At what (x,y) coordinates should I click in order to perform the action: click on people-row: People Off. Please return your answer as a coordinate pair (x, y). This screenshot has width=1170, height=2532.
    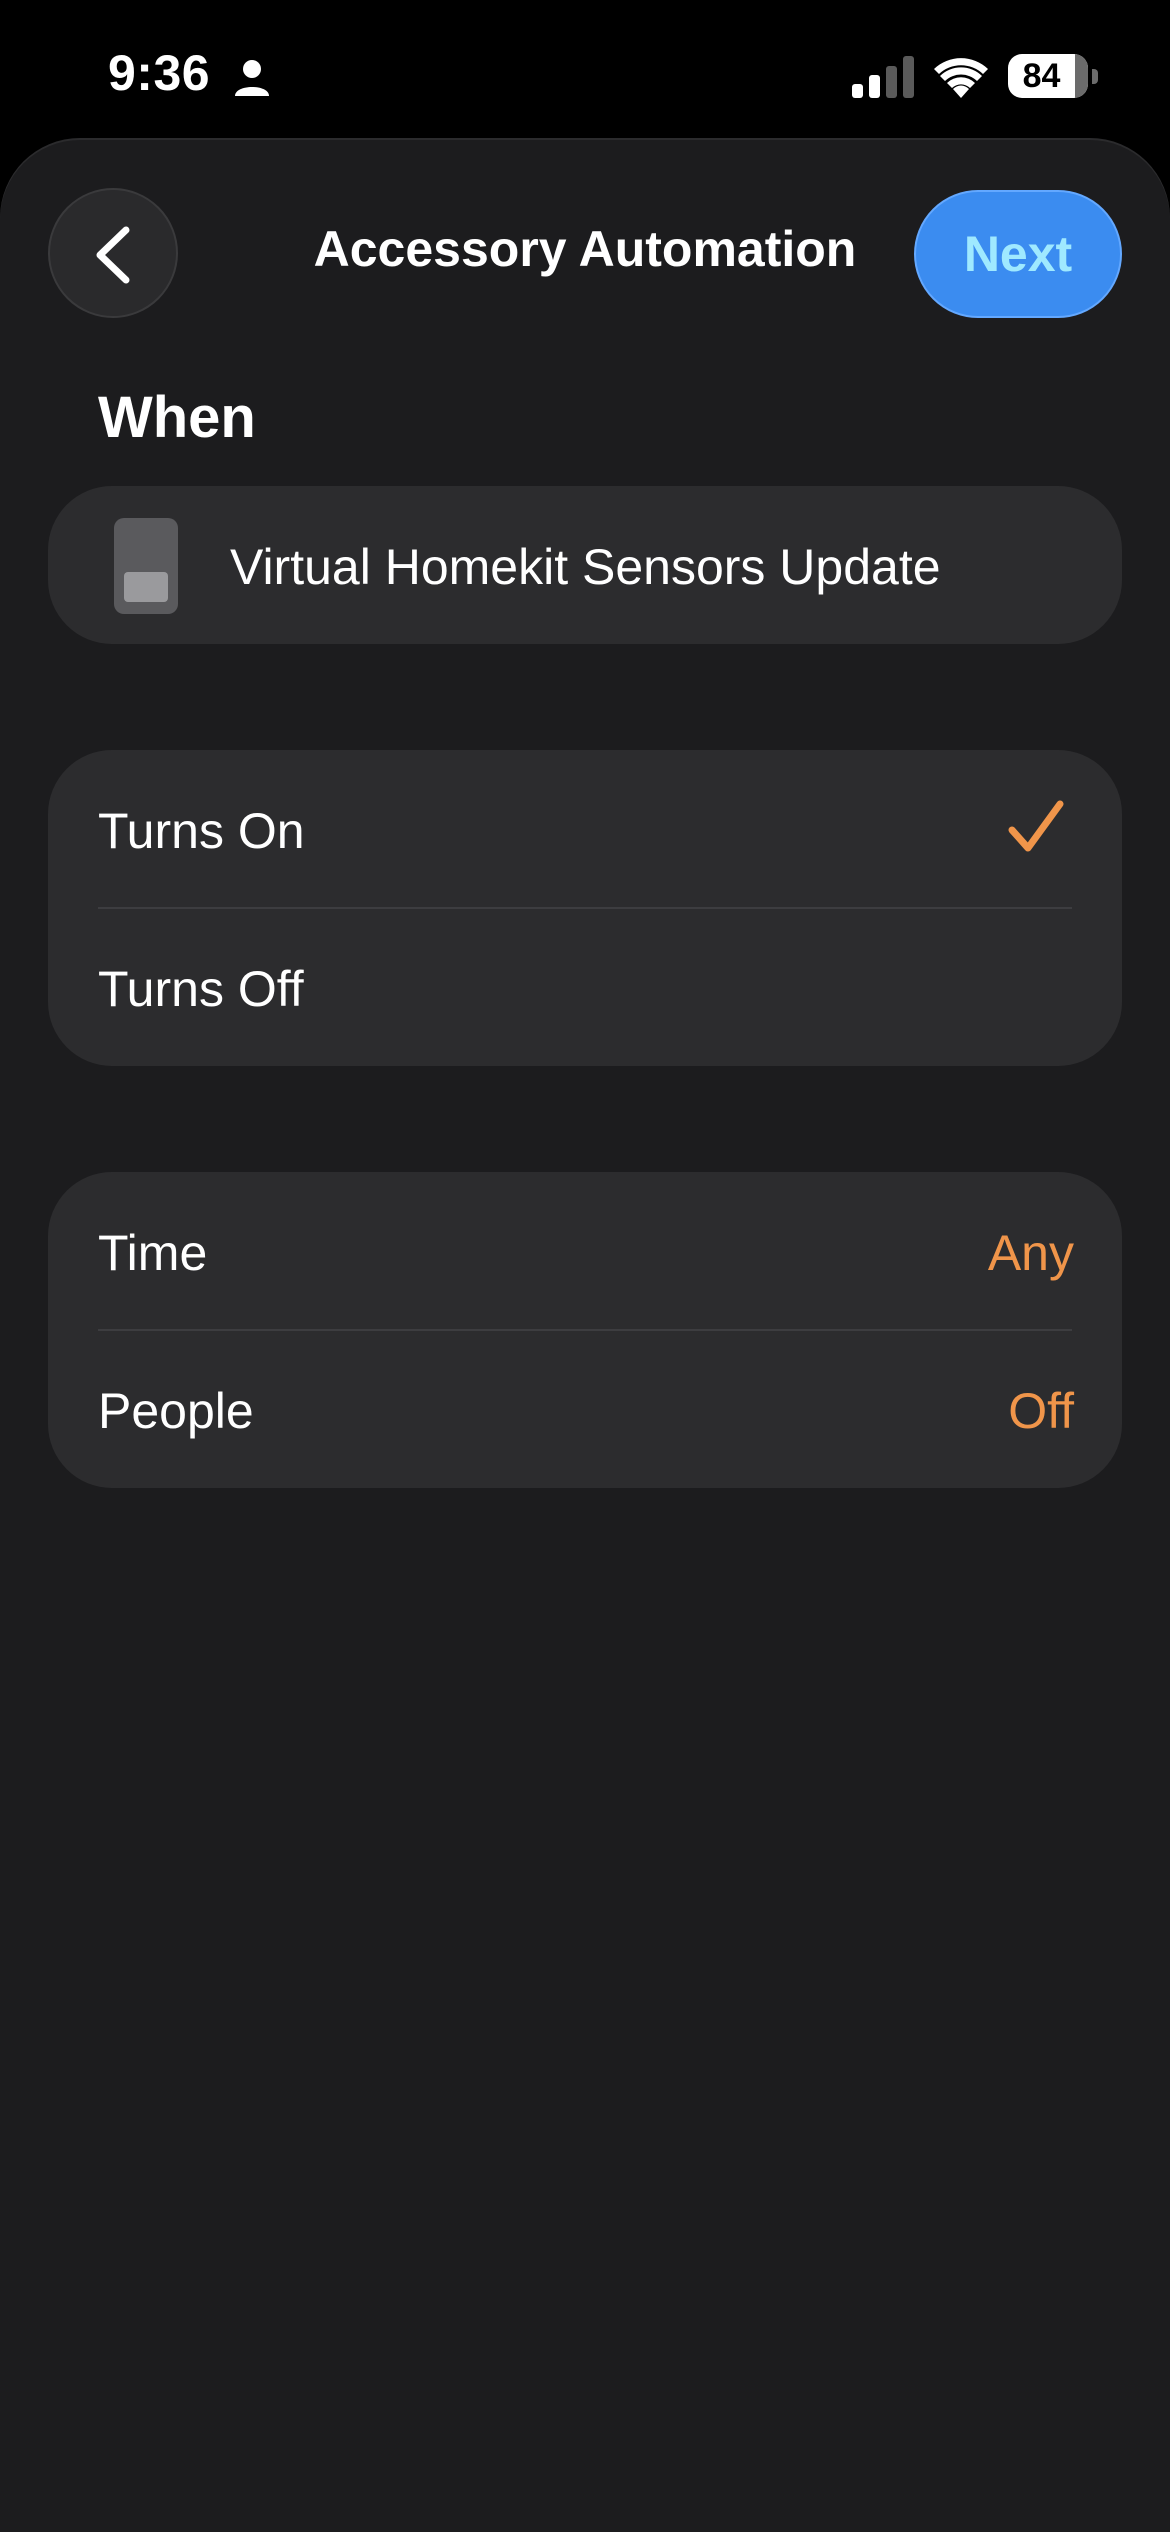
    Looking at the image, I should click on (585, 1409).